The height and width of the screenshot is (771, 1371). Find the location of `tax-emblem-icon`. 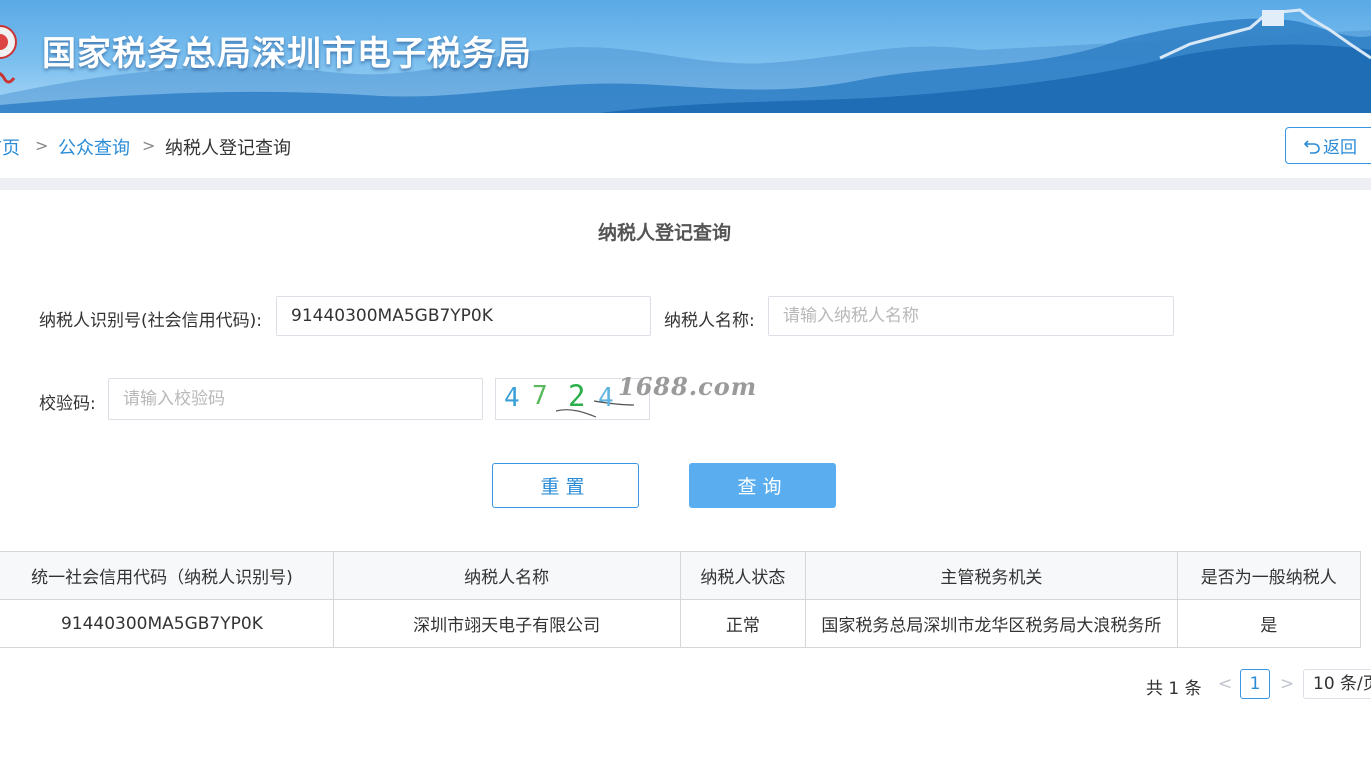

tax-emblem-icon is located at coordinates (8, 54).